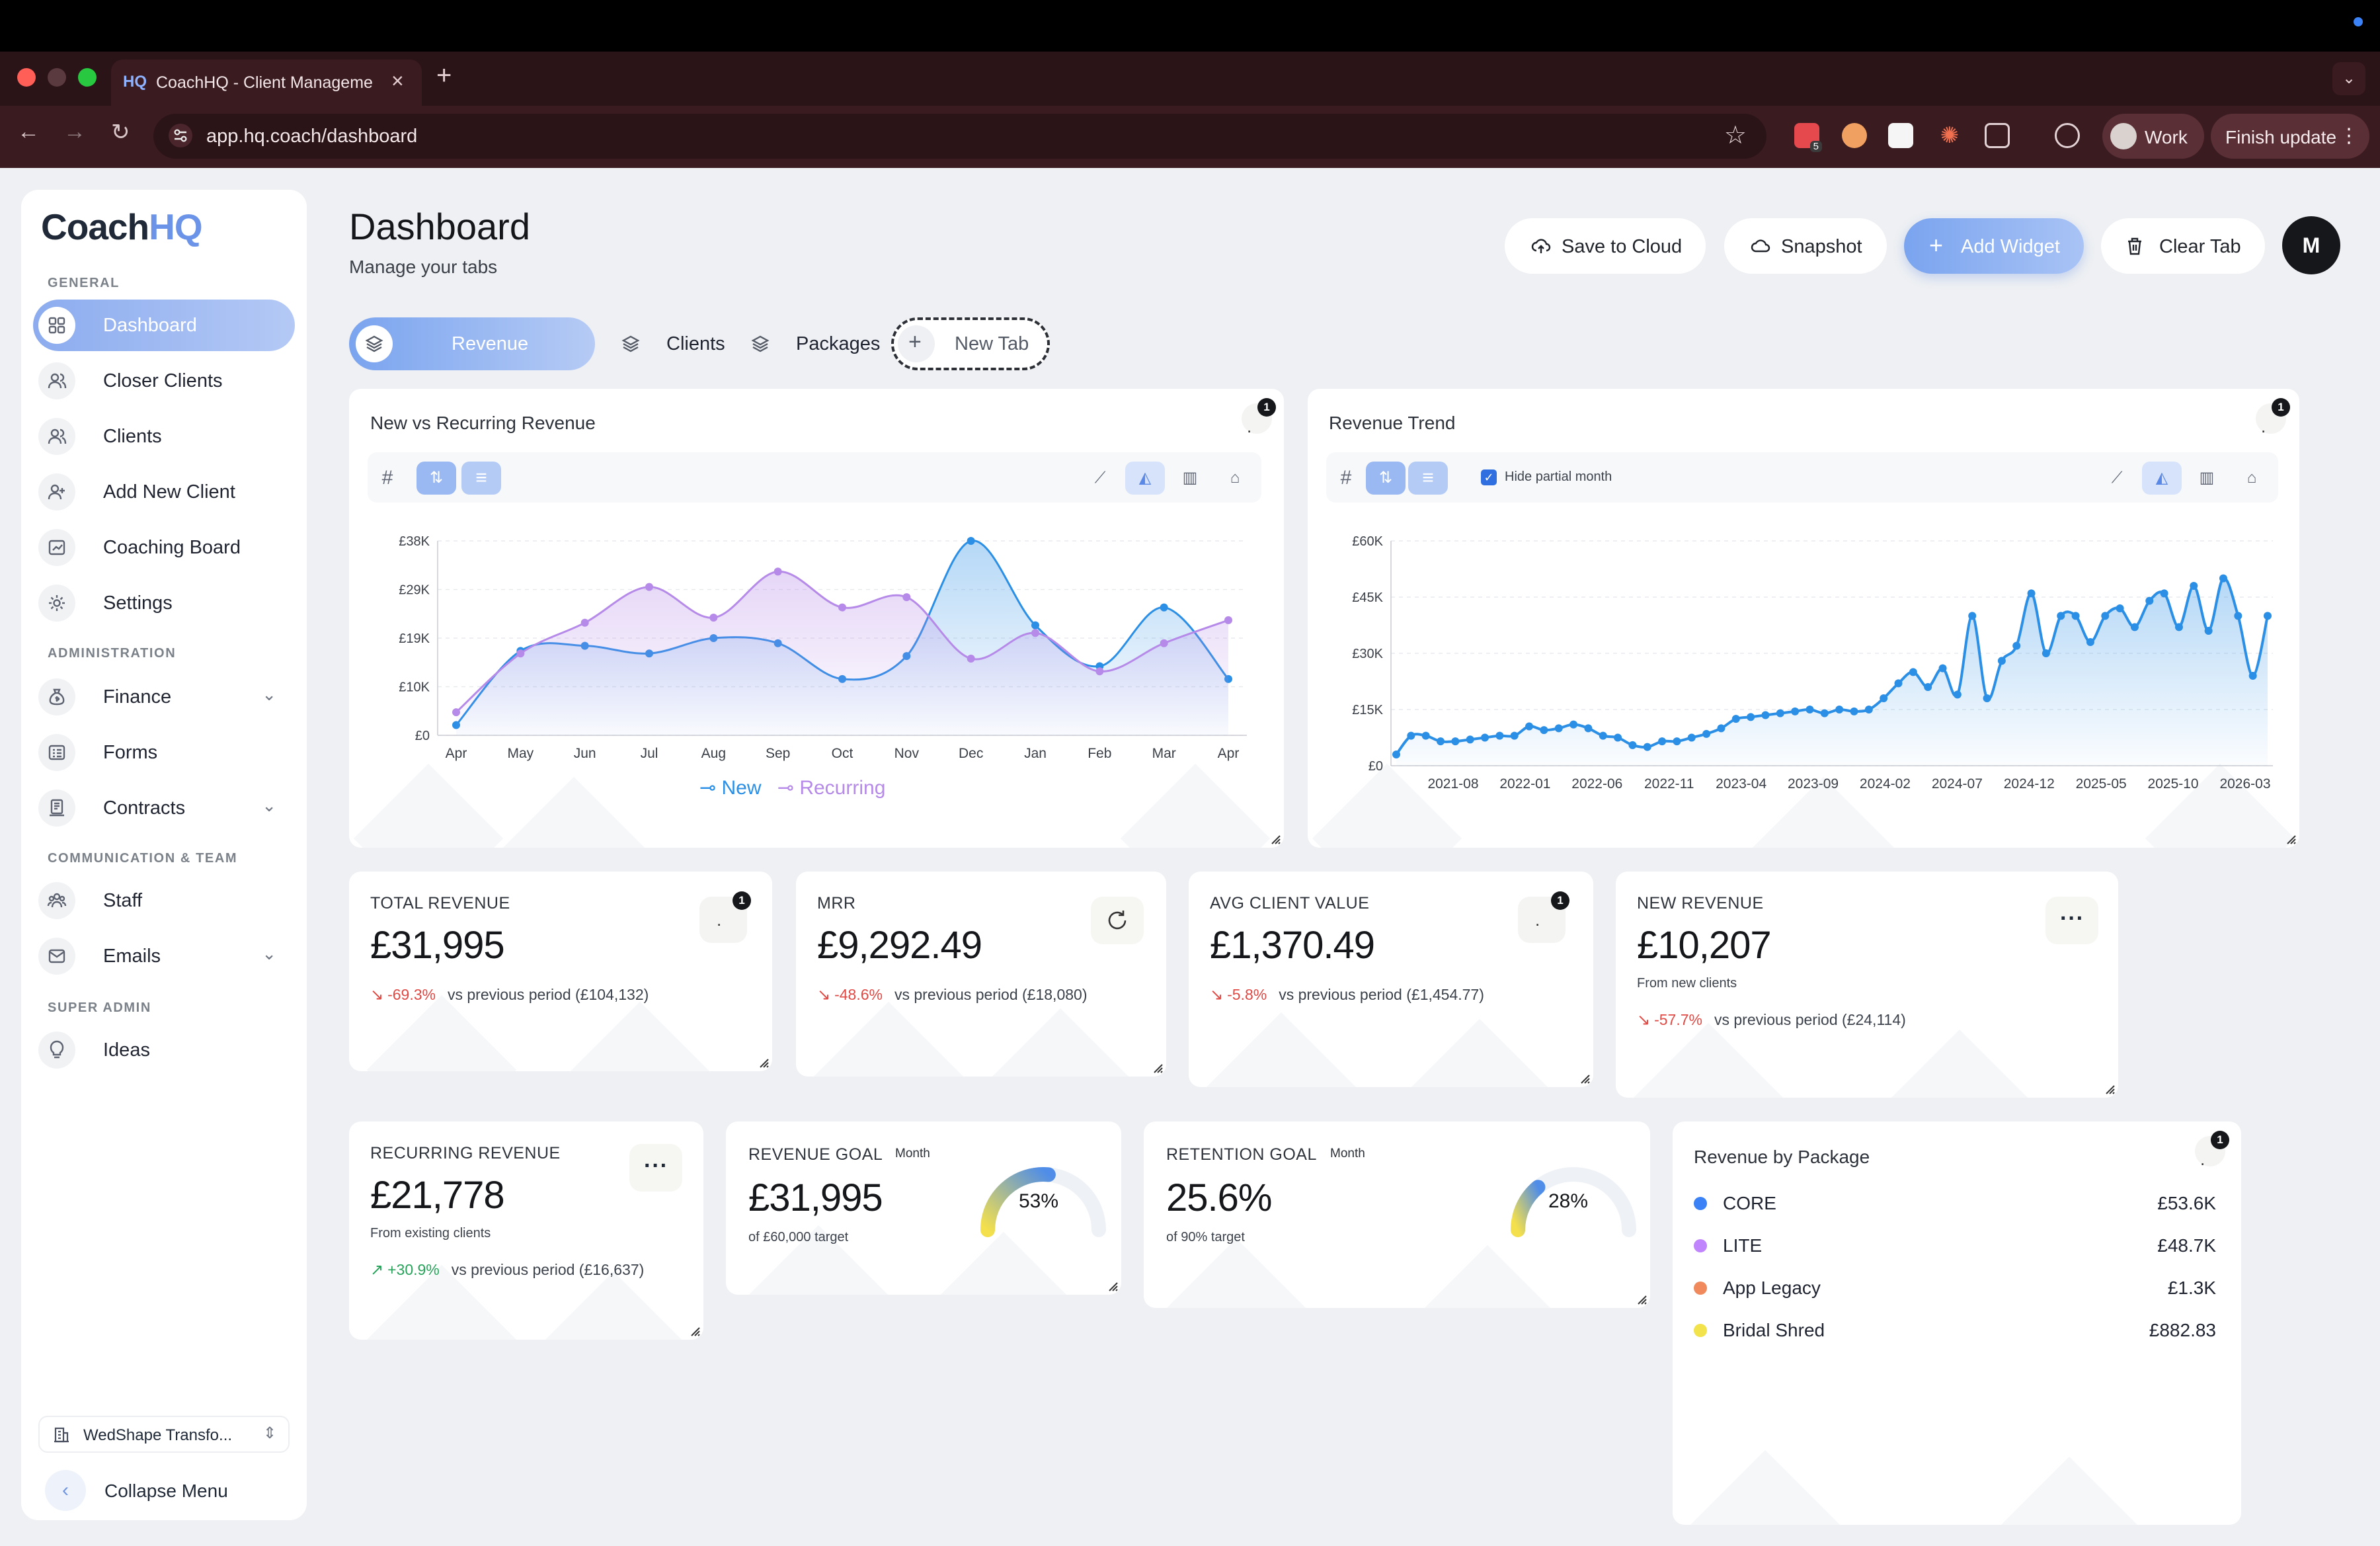  I want to click on performance-icon, so click(2067, 135).